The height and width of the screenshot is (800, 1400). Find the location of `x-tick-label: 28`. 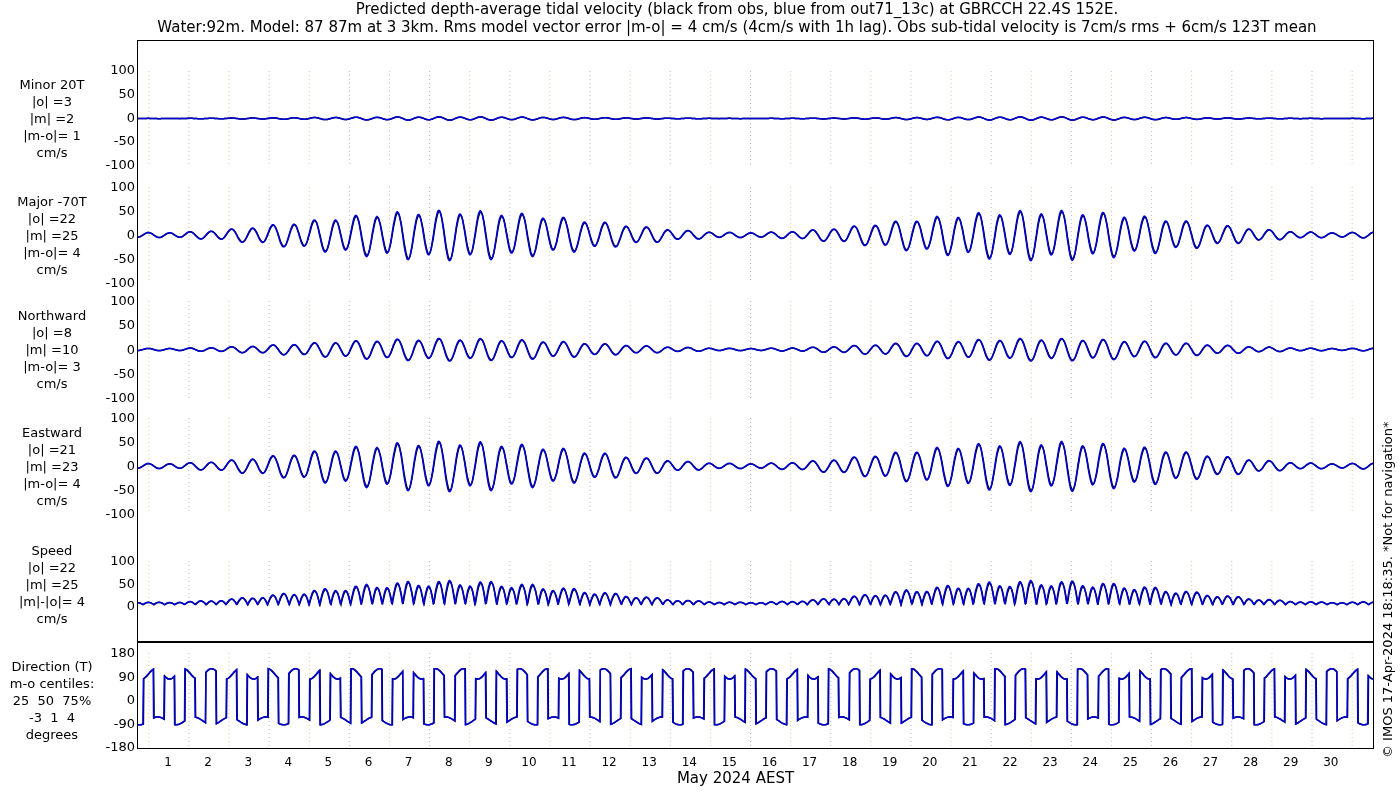

x-tick-label: 28 is located at coordinates (1250, 762).